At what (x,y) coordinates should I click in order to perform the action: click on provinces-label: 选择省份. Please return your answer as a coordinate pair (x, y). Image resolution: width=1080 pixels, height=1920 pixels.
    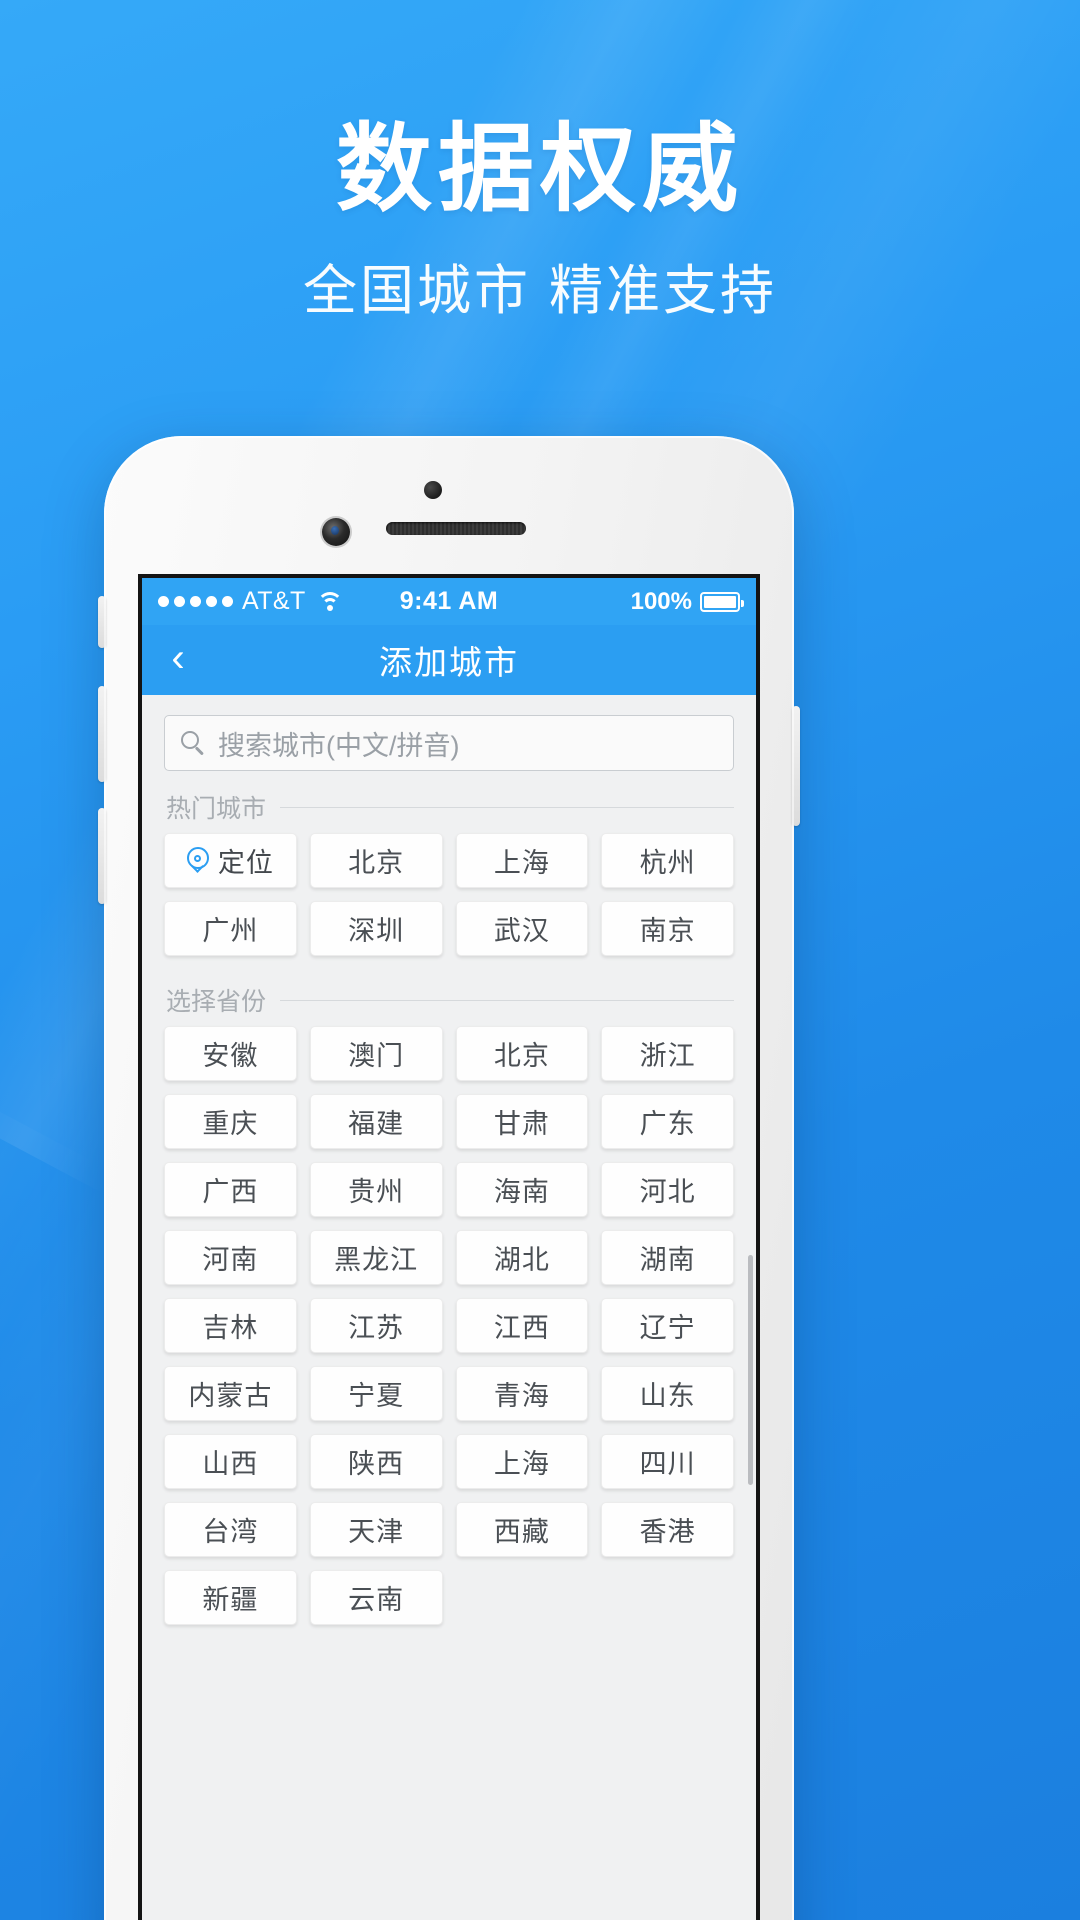
    Looking at the image, I should click on (216, 1002).